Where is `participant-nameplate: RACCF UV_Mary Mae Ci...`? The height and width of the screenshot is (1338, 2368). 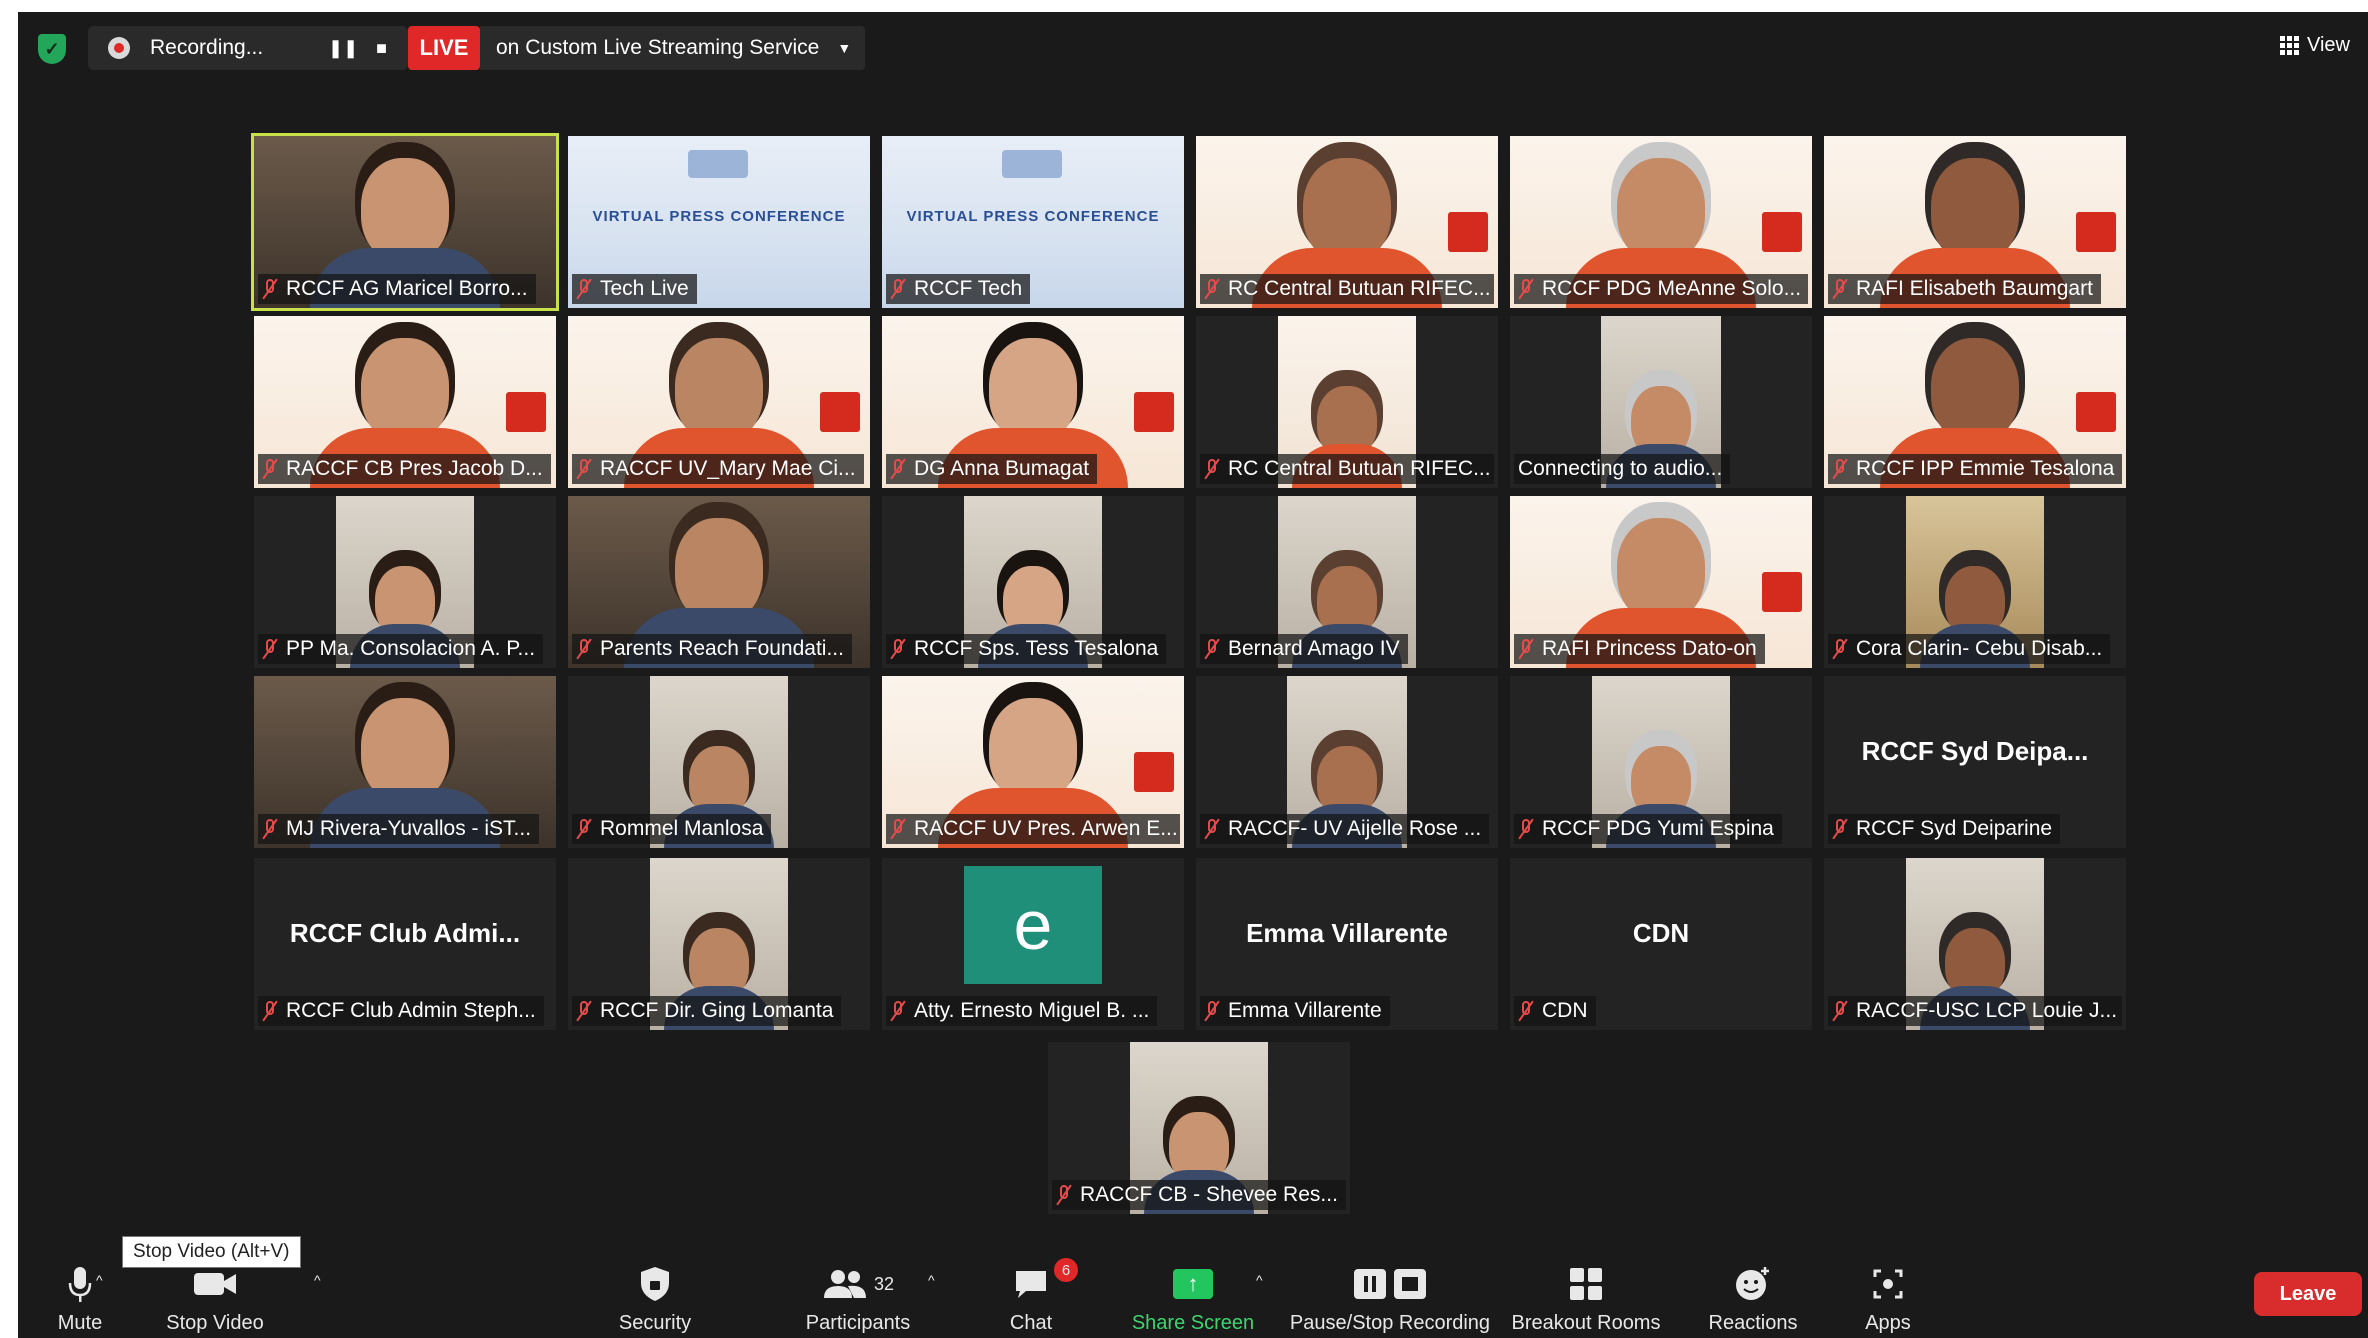 participant-nameplate: RACCF UV_Mary Mae Ci... is located at coordinates (718, 469).